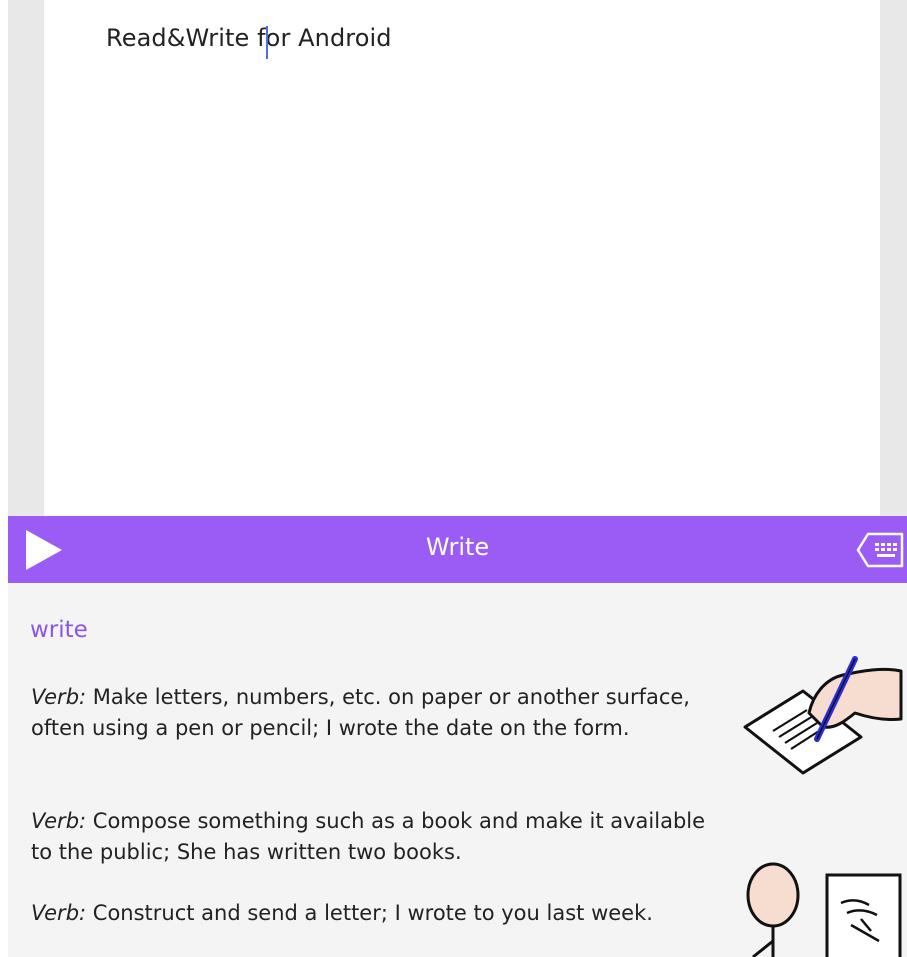  I want to click on headword: write, so click(59, 630).